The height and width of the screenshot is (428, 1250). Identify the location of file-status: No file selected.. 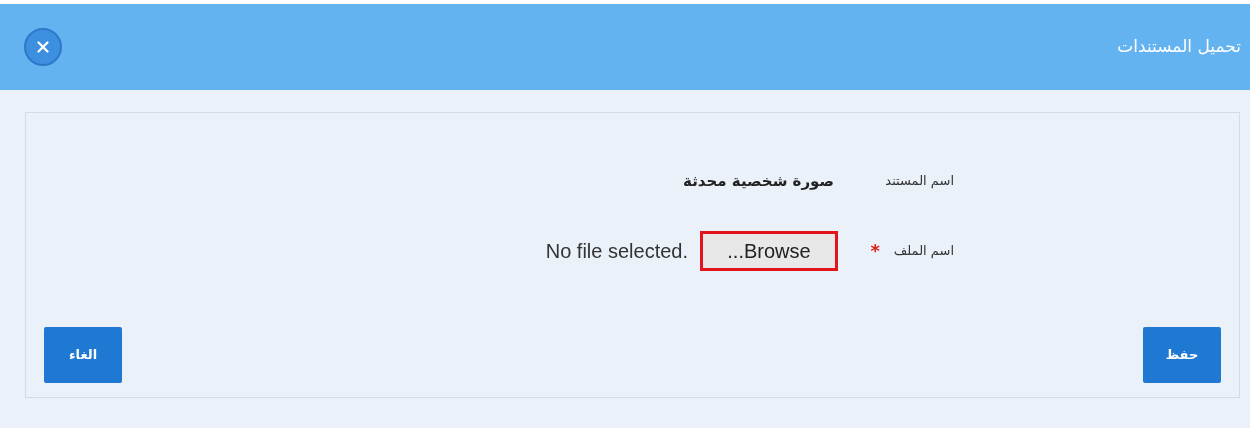
(616, 251).